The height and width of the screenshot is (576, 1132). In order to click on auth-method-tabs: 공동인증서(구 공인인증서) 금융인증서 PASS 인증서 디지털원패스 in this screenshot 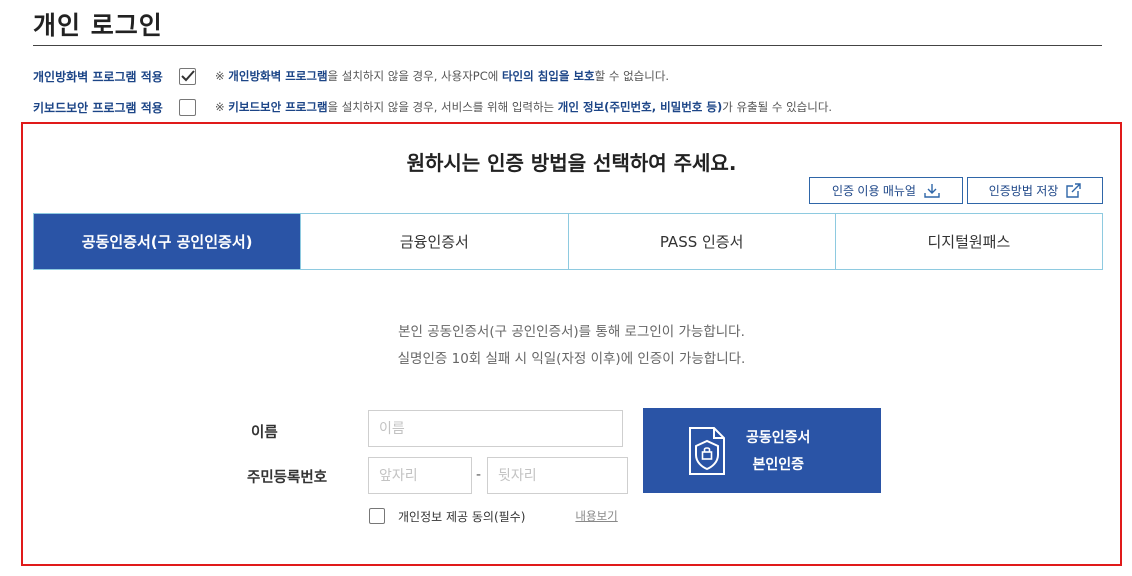, I will do `click(568, 241)`.